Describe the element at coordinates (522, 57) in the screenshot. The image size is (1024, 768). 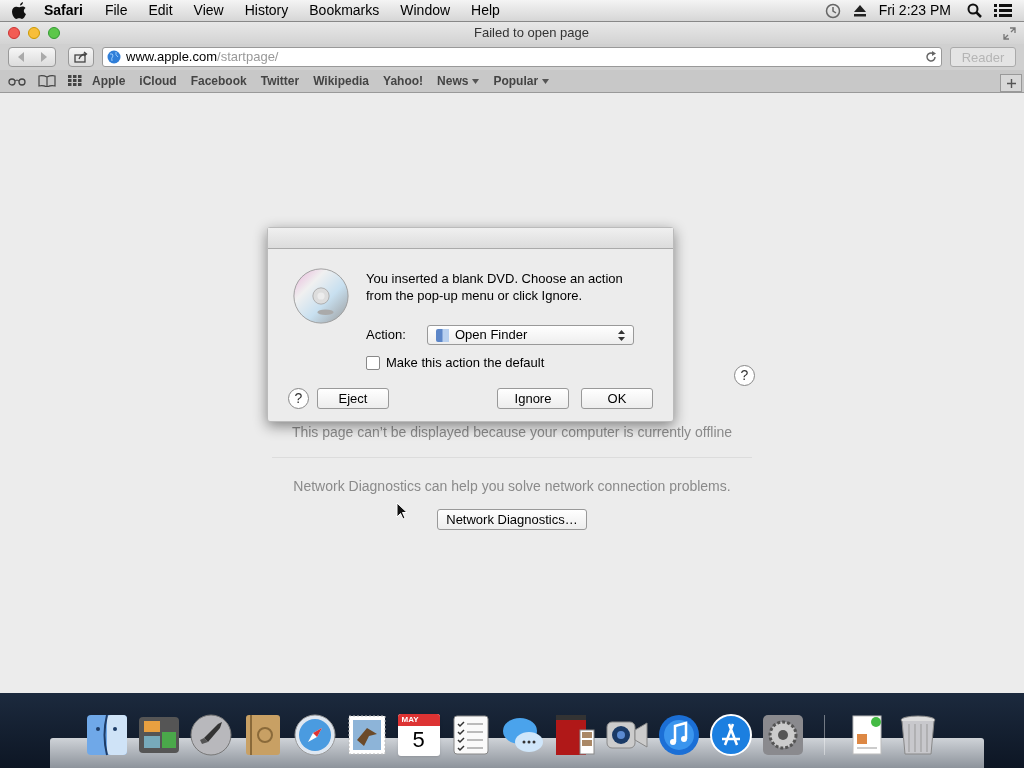
I see `address-field: www.apple.com/startpage/` at that location.